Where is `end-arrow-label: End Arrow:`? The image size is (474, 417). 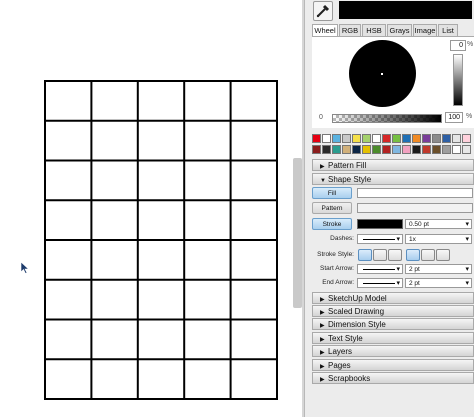
end-arrow-label: End Arrow: is located at coordinates (338, 282).